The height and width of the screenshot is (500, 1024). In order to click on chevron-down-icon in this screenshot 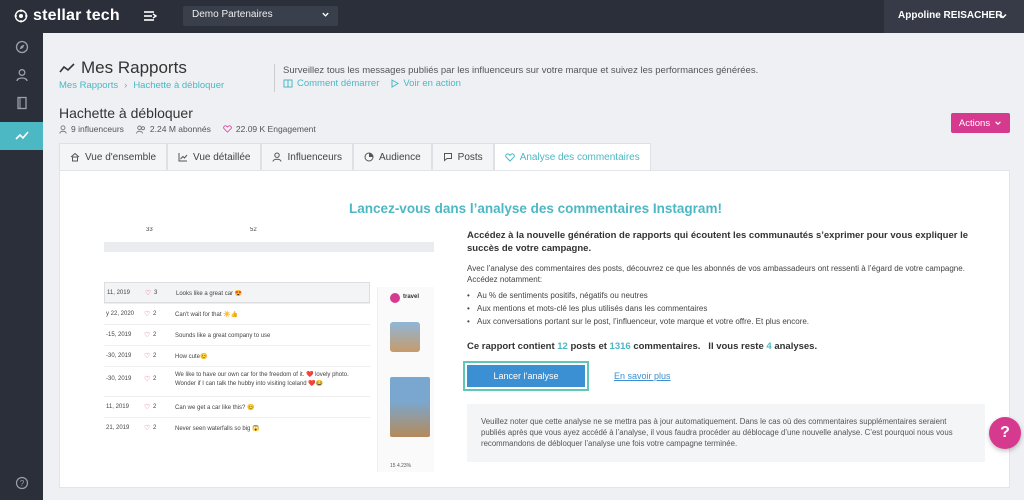, I will do `click(998, 123)`.